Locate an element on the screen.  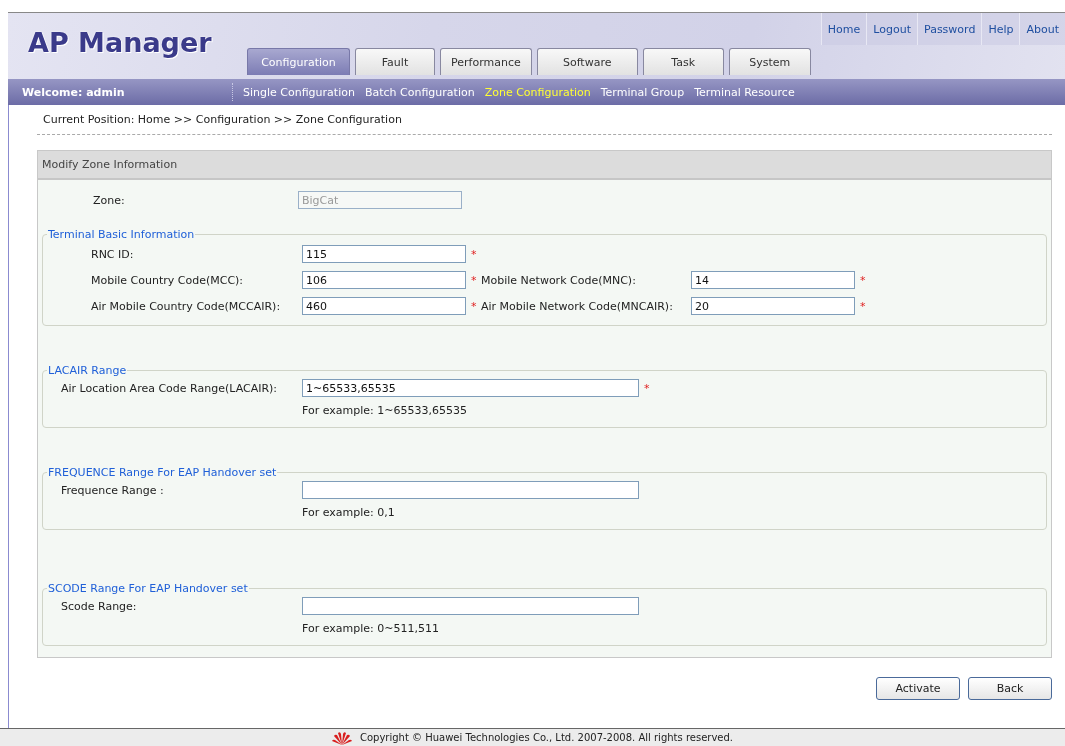
header-link: Help is located at coordinates (1000, 29).